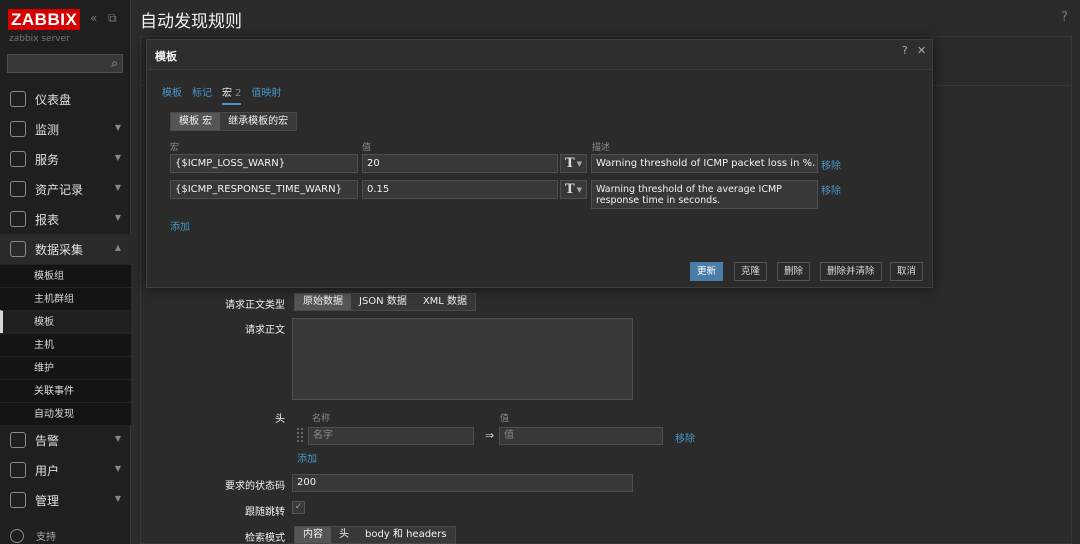  What do you see at coordinates (367, 148) in the screenshot?
I see `col-value: 值` at bounding box center [367, 148].